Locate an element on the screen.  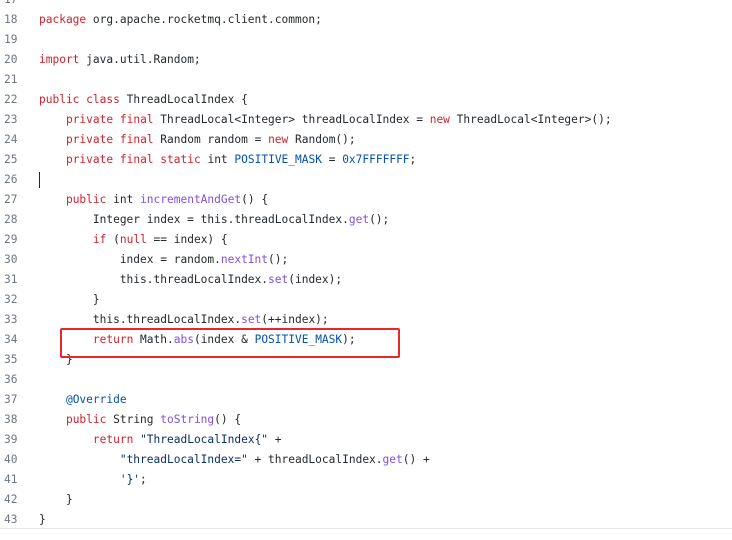
line-number: 19 is located at coordinates (11, 39).